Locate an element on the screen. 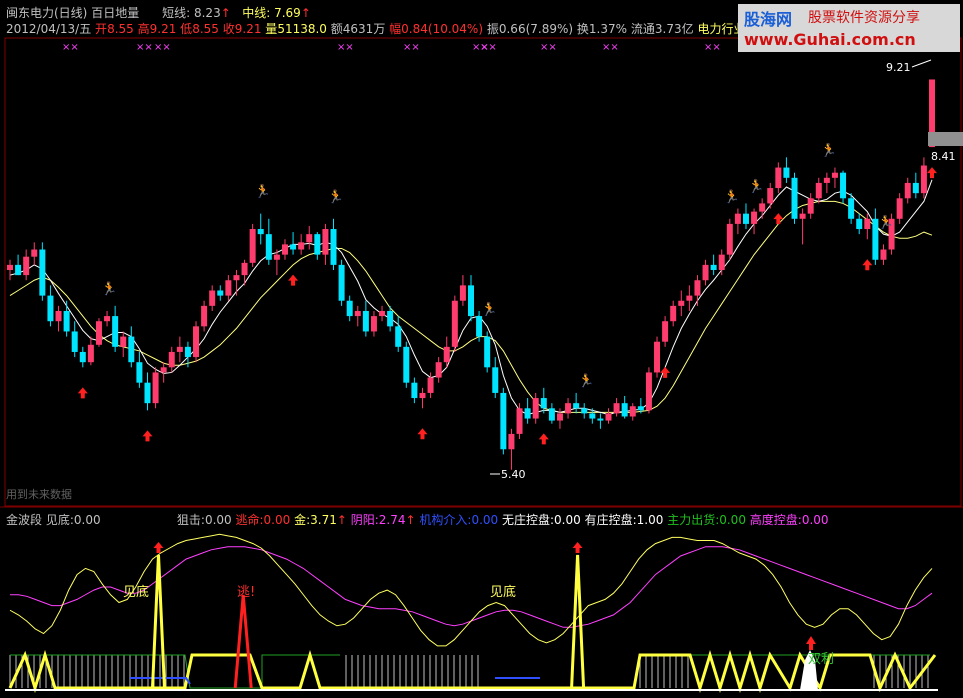  jiandi-mark-1: 见底 is located at coordinates (136, 592).